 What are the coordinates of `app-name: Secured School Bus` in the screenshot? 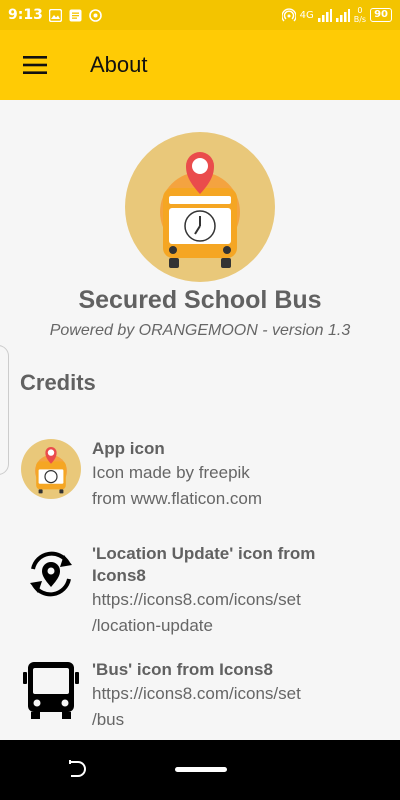 It's located at (200, 300).